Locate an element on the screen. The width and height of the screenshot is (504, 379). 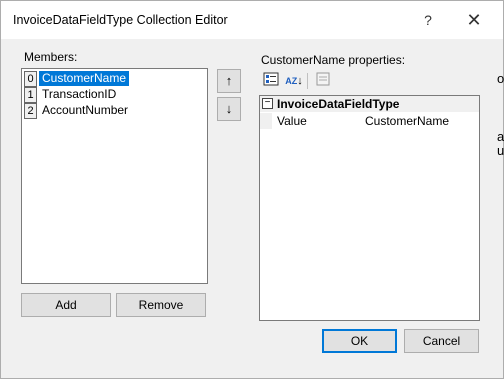
background-text-fragment: a is located at coordinates (500, 136).